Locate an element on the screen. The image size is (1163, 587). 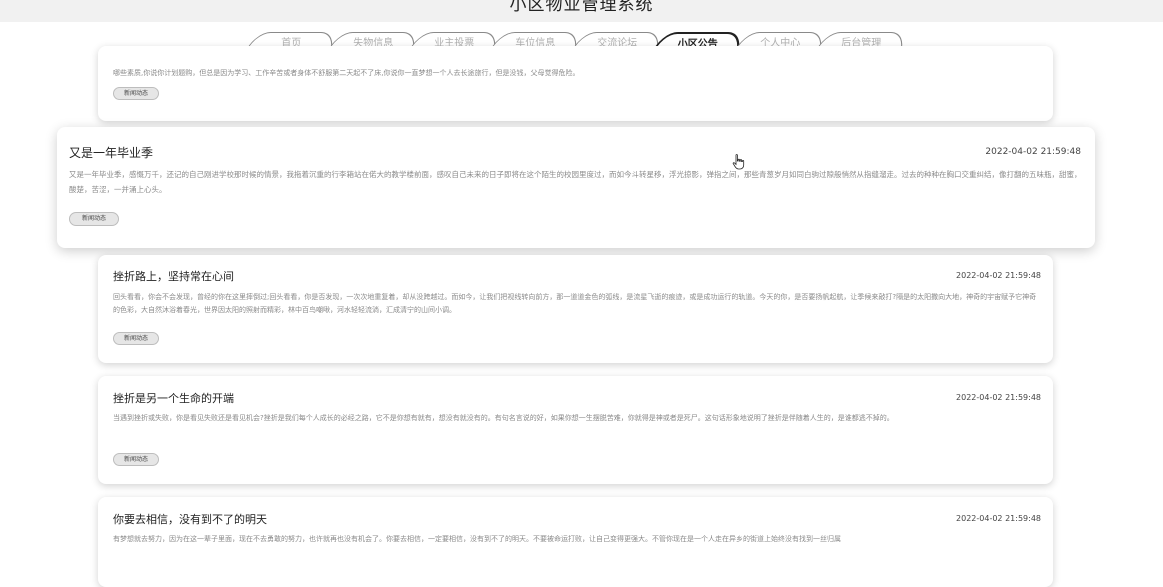
notice-title: 挫折是另一个生命的开端 is located at coordinates (173, 398).